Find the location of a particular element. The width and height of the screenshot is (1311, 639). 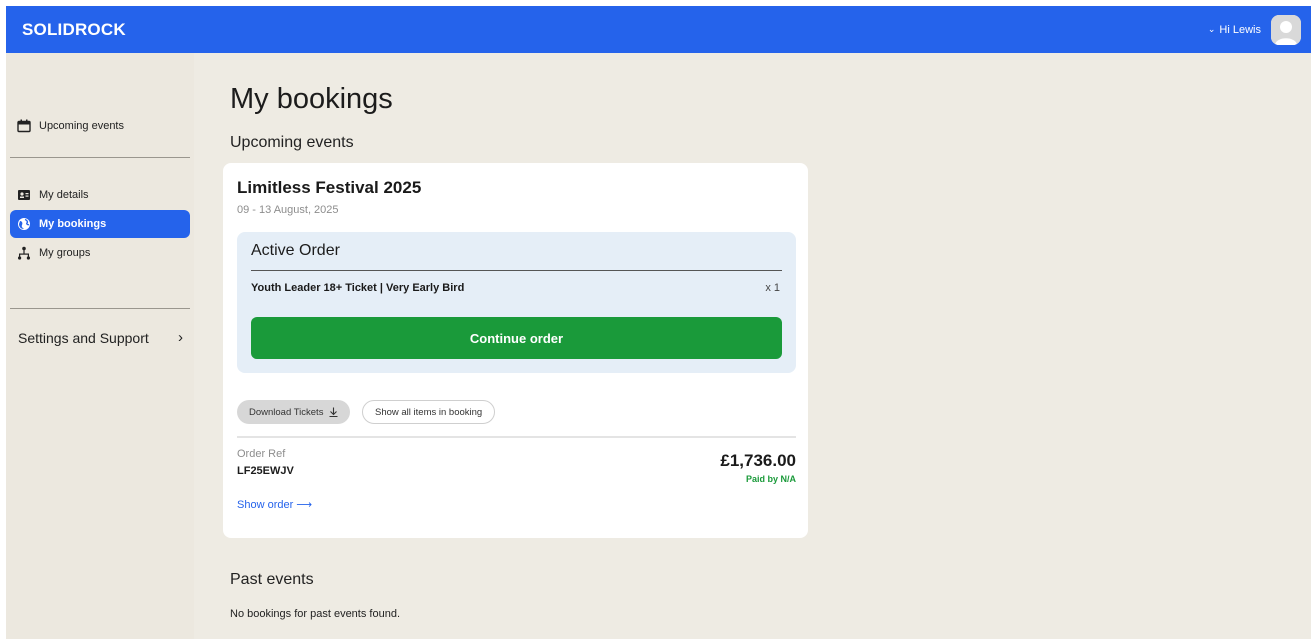

order-ref-value: LF25EWJV is located at coordinates (265, 471).